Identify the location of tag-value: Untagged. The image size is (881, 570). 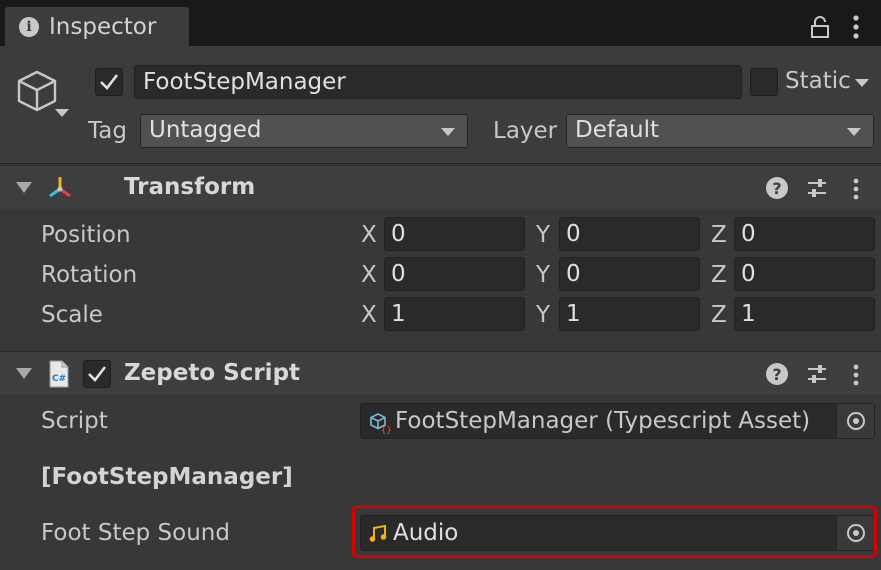
(205, 130).